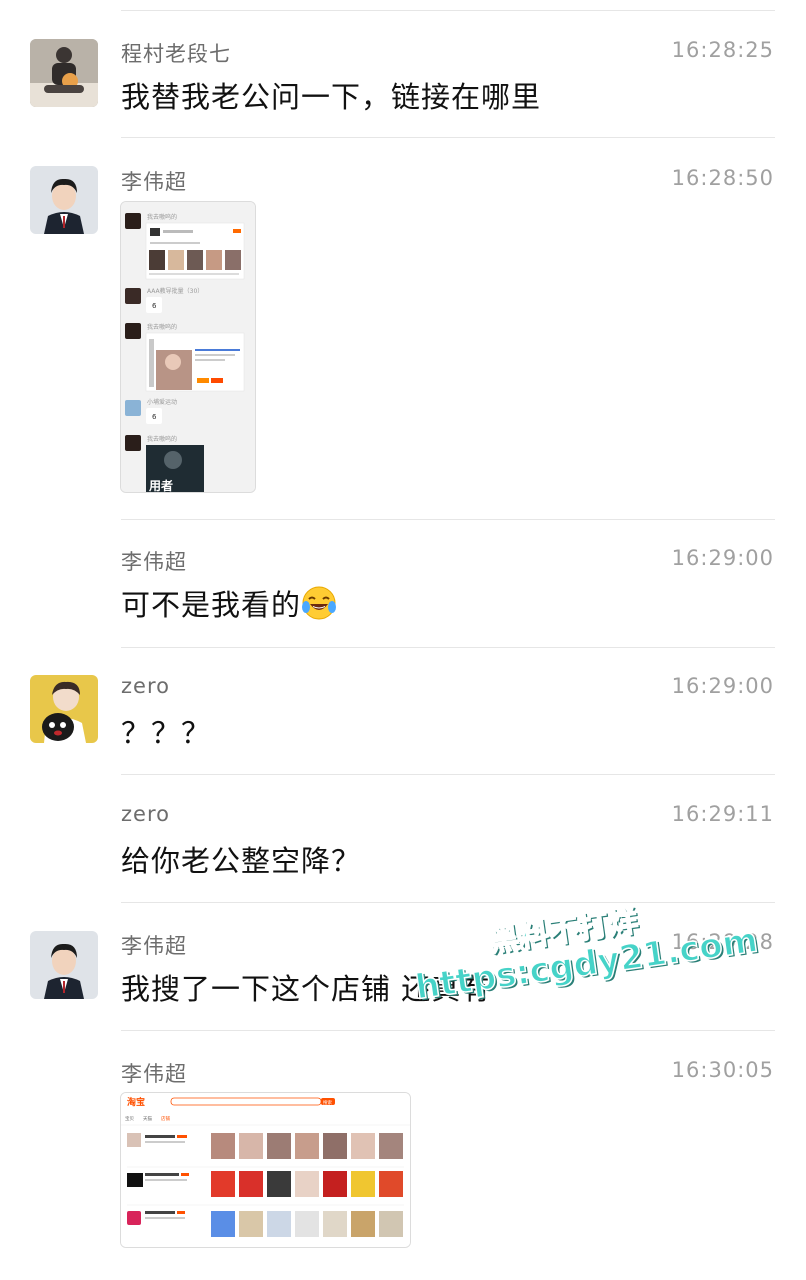 Image resolution: width=806 pixels, height=1280 pixels. I want to click on nested-caption: 用者, so click(160, 485).